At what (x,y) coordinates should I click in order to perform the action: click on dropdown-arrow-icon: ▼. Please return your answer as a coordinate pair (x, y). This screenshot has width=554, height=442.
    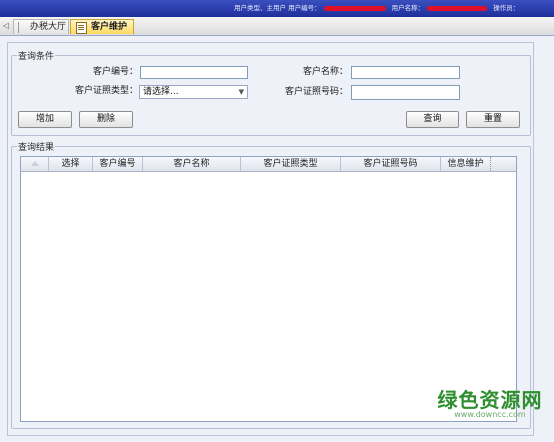
    Looking at the image, I should click on (241, 92).